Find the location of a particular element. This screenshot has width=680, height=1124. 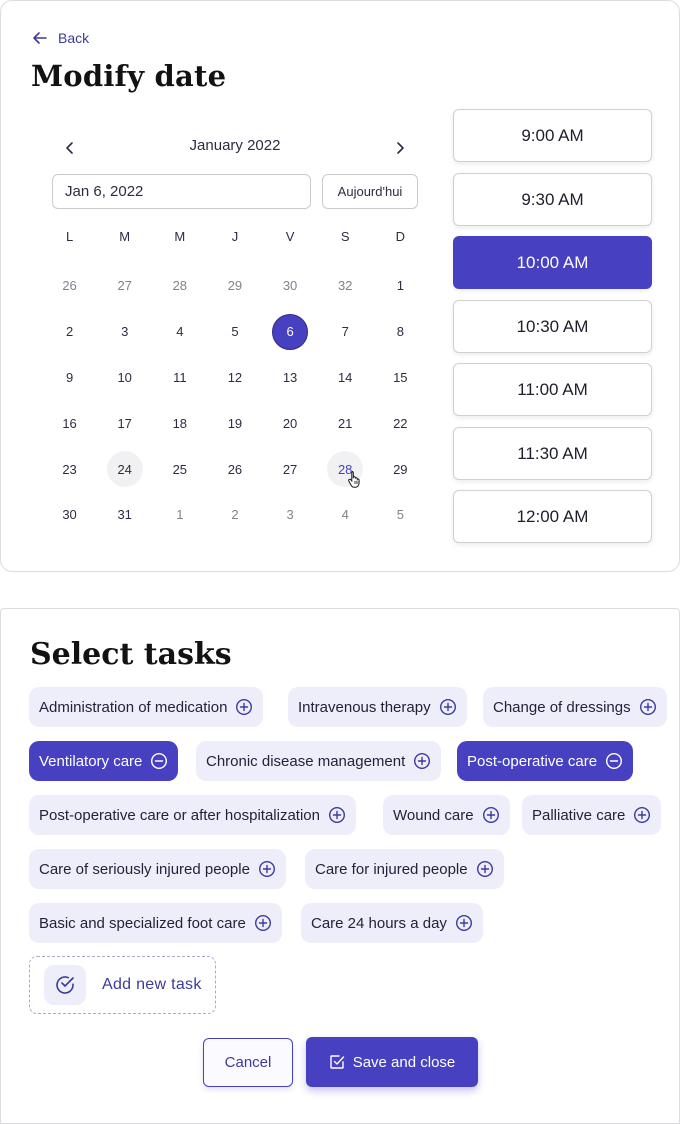

day-number: 15 is located at coordinates (400, 377).